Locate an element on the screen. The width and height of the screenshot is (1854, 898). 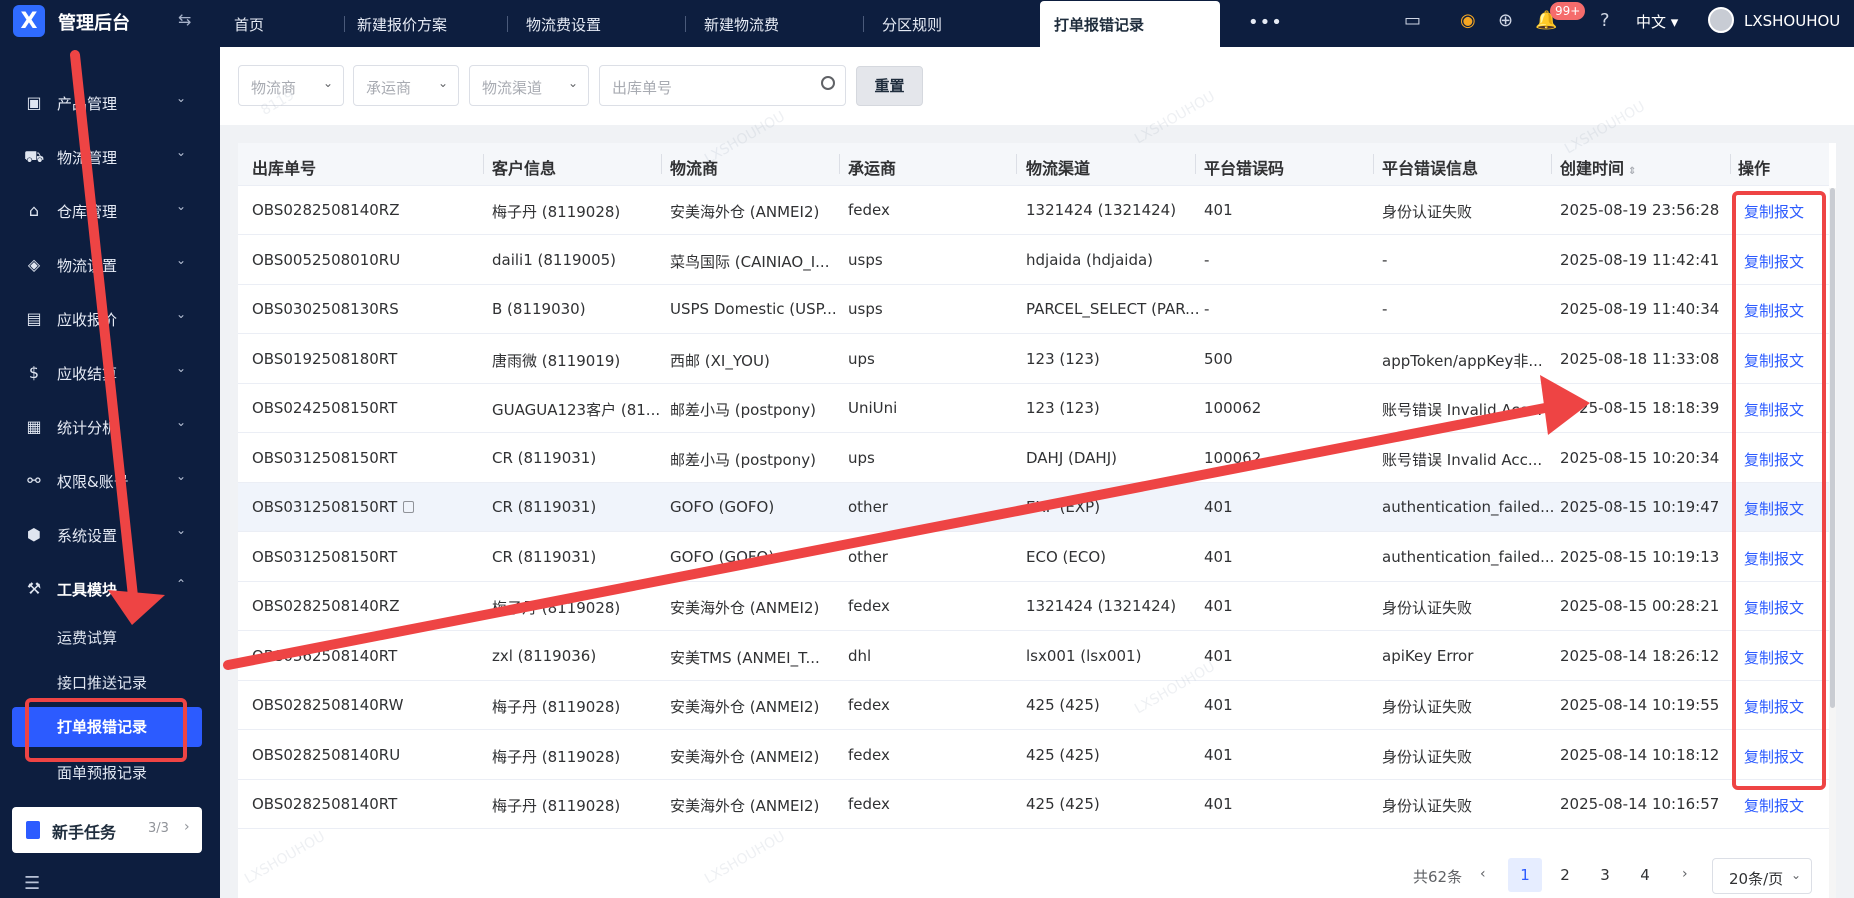
page-3: 3 is located at coordinates (1605, 875).